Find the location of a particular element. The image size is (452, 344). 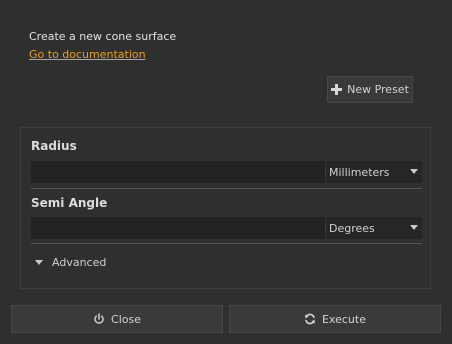

refresh-icon is located at coordinates (310, 319).